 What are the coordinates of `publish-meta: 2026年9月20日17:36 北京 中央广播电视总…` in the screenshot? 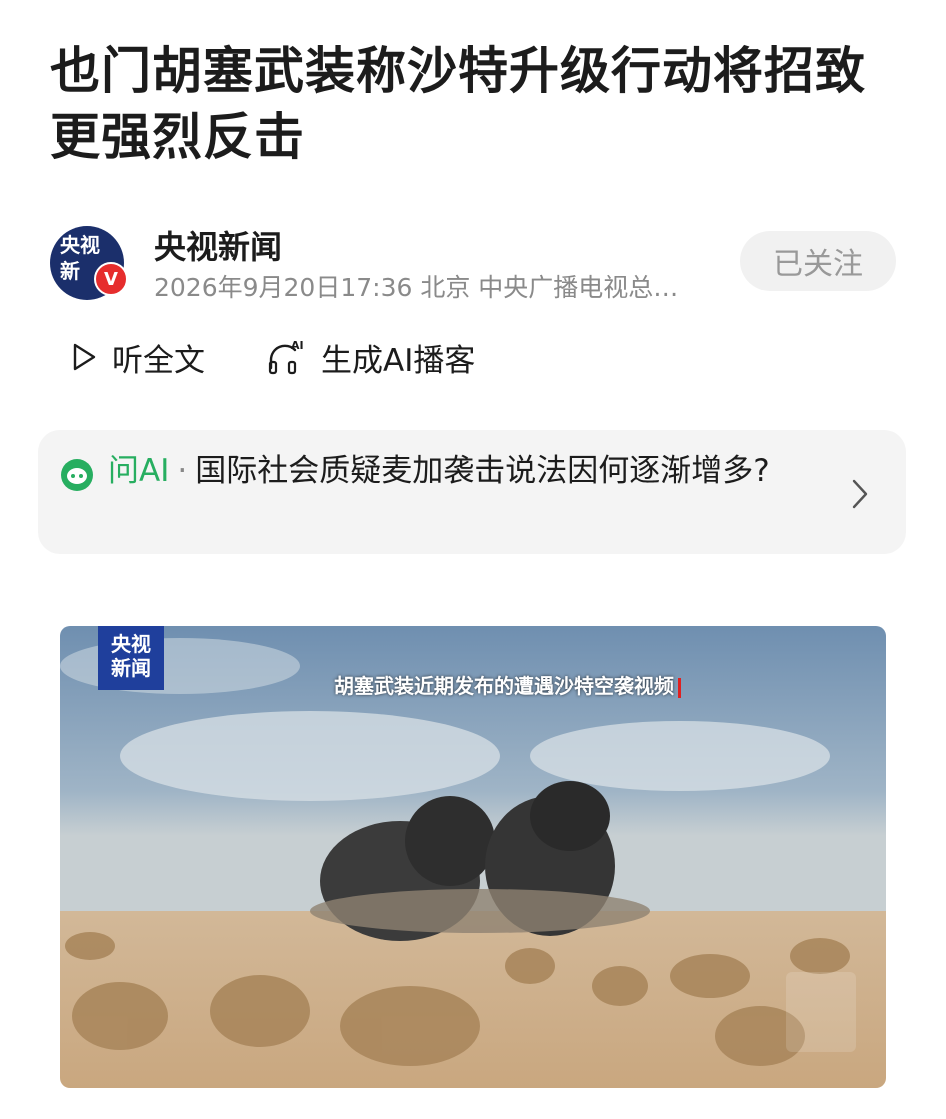 It's located at (416, 287).